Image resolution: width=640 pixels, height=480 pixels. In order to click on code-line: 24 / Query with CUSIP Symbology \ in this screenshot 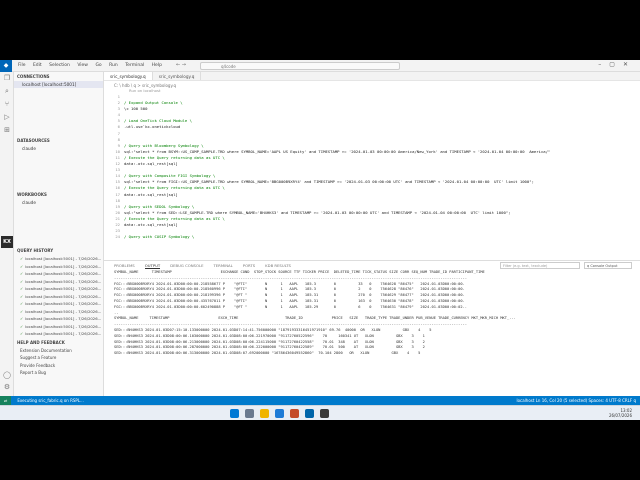, I will do `click(372, 237)`.